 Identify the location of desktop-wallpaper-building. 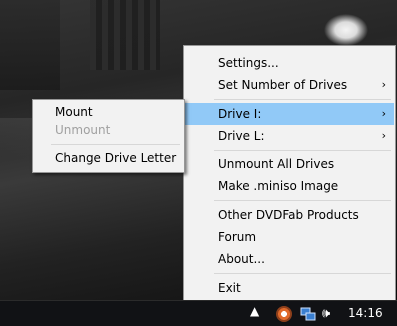
(125, 35).